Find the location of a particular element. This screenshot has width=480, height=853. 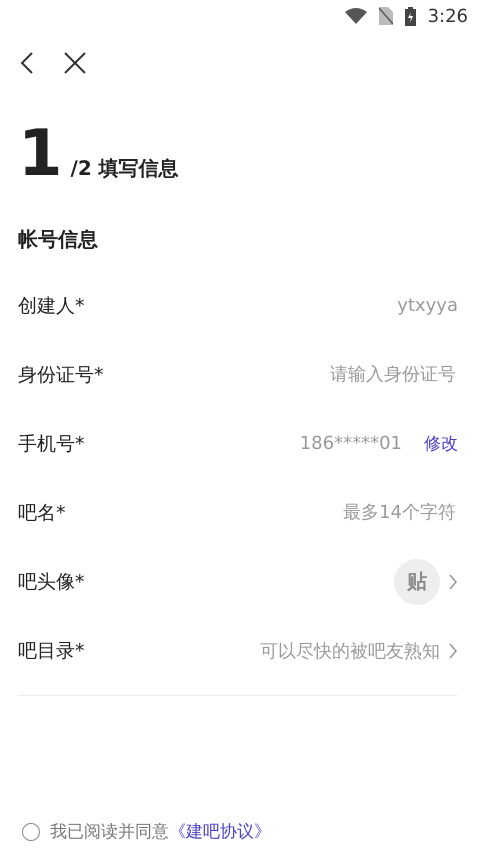

step-title: /2 填写信息 is located at coordinates (124, 168).